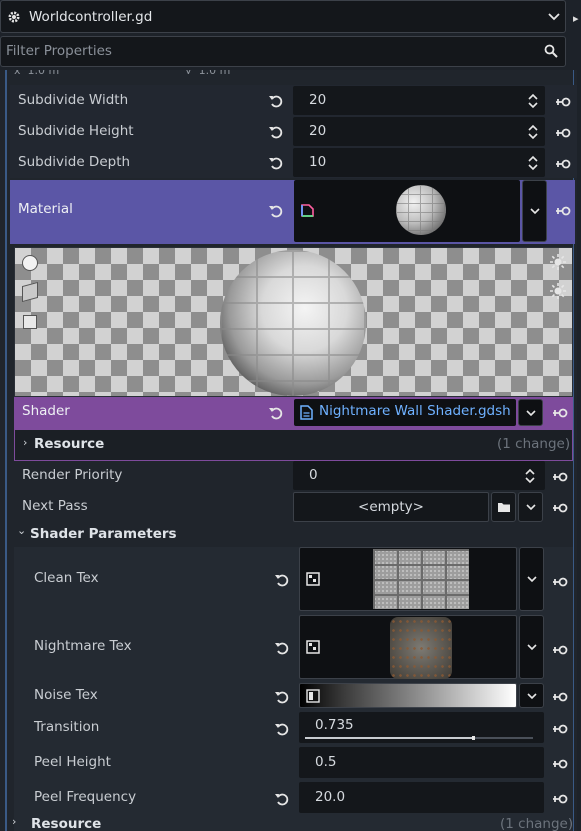 The height and width of the screenshot is (831, 581). I want to click on next-pass-label: Next Pass, so click(55, 506).